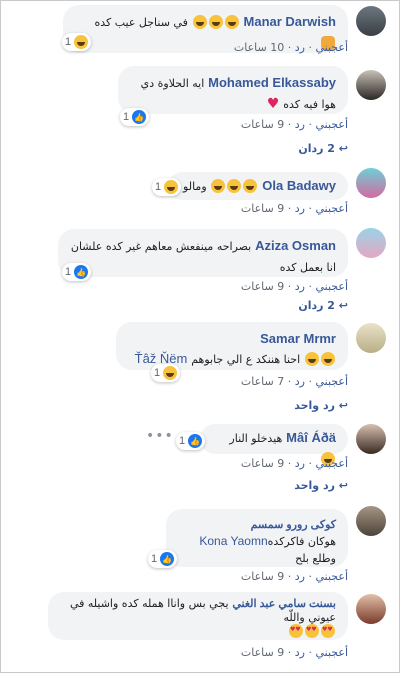 This screenshot has height=673, width=400. Describe the element at coordinates (298, 338) in the screenshot. I see `comment-author: Samar Mrmr` at that location.